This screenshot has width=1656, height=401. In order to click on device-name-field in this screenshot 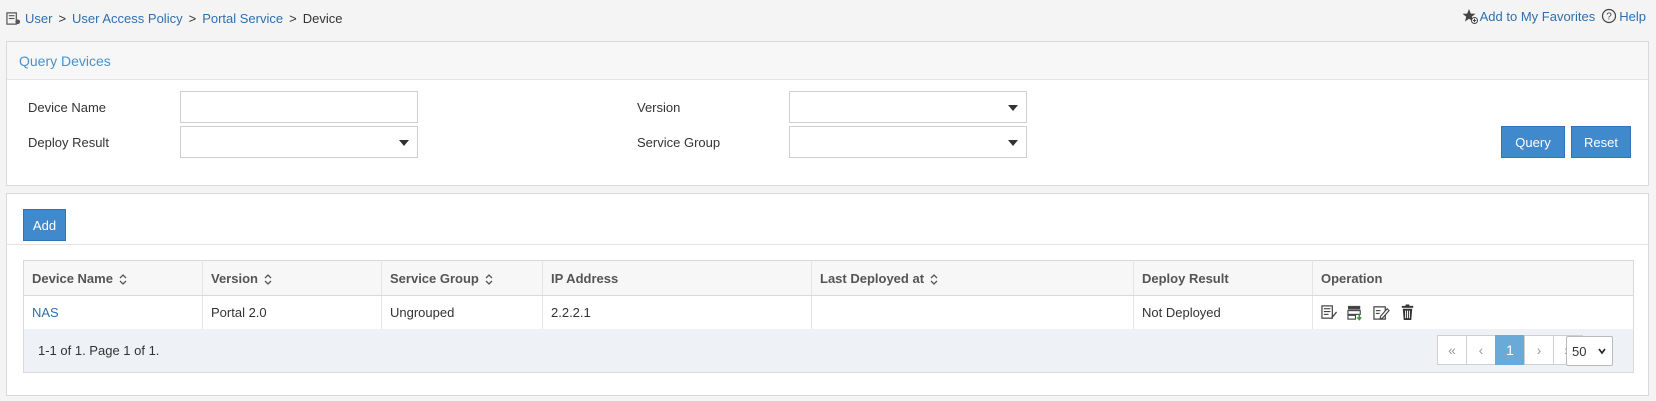, I will do `click(299, 107)`.